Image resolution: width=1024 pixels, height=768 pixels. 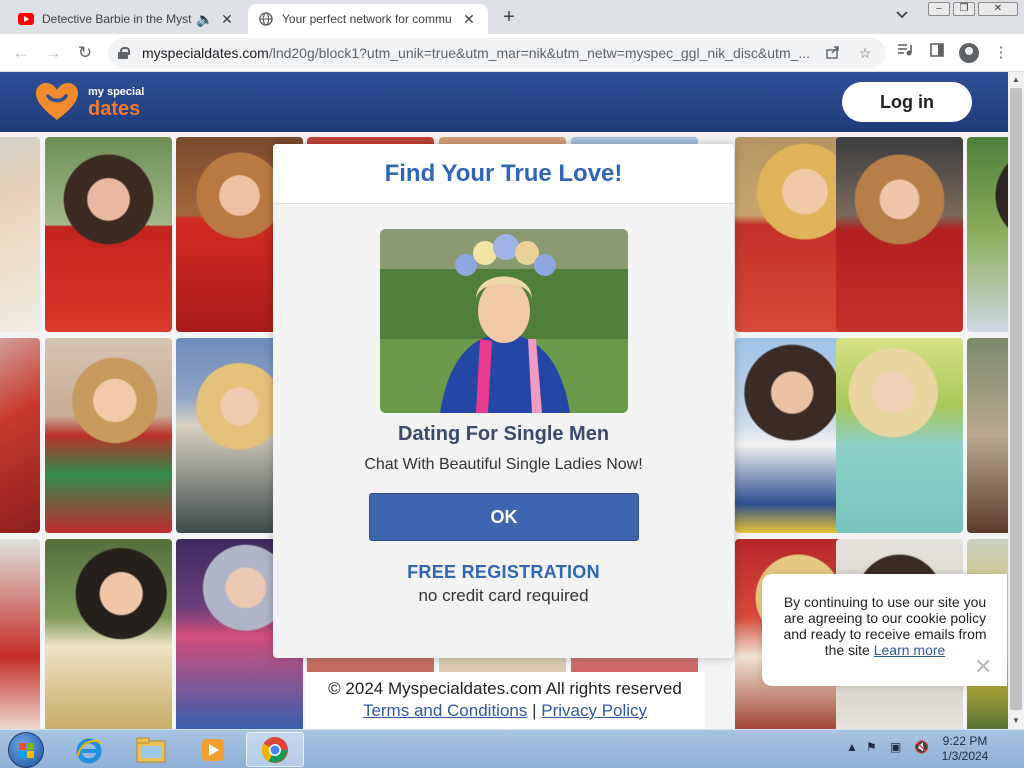 What do you see at coordinates (503, 595) in the screenshot?
I see `no-credit-card-text: no credit card required` at bounding box center [503, 595].